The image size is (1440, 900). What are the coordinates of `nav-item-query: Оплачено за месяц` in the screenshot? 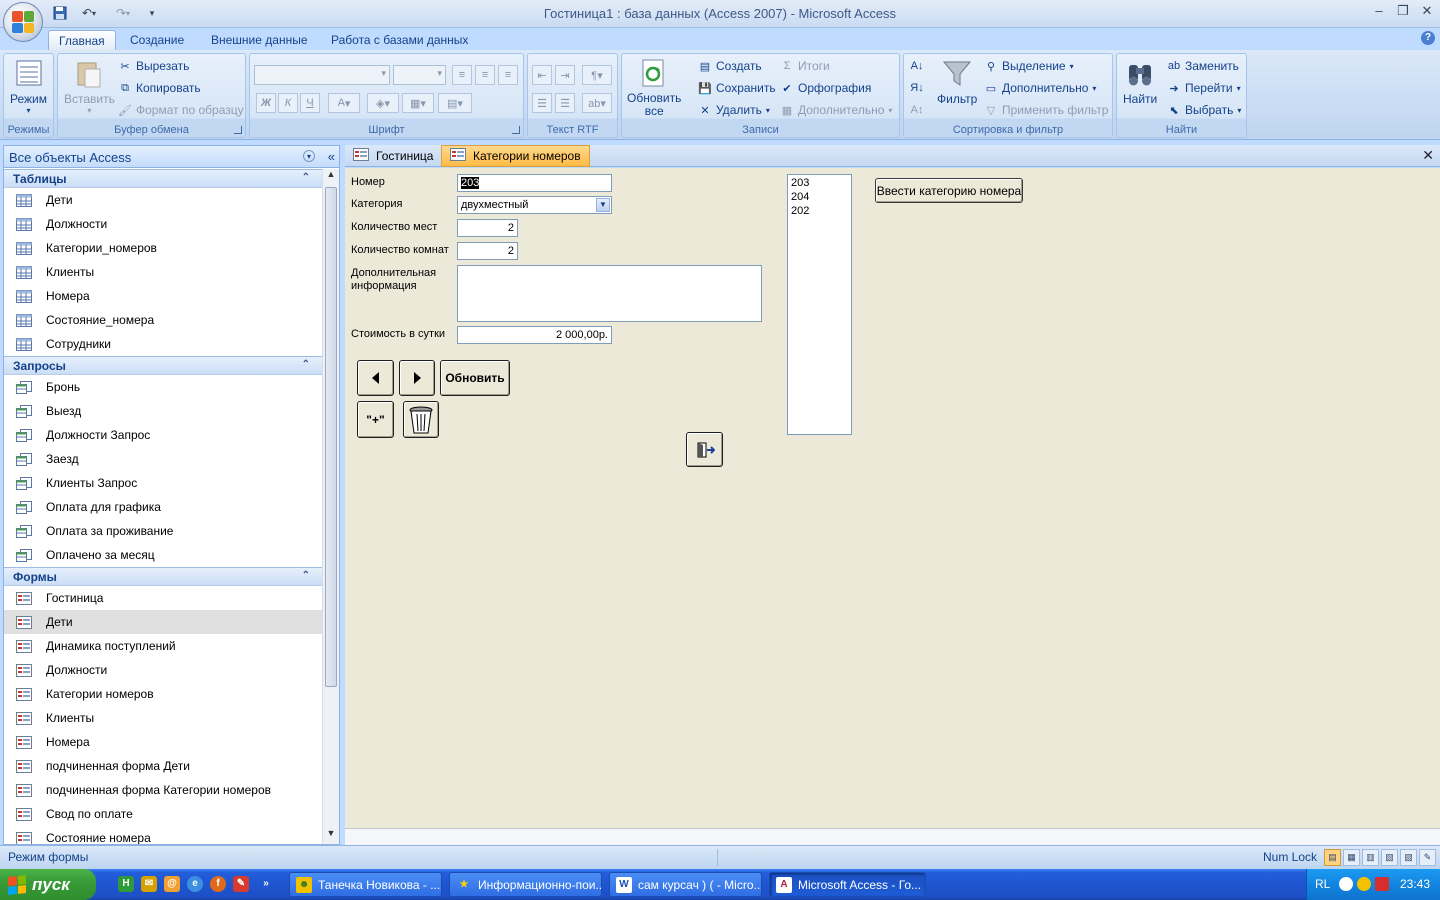 It's located at (163, 555).